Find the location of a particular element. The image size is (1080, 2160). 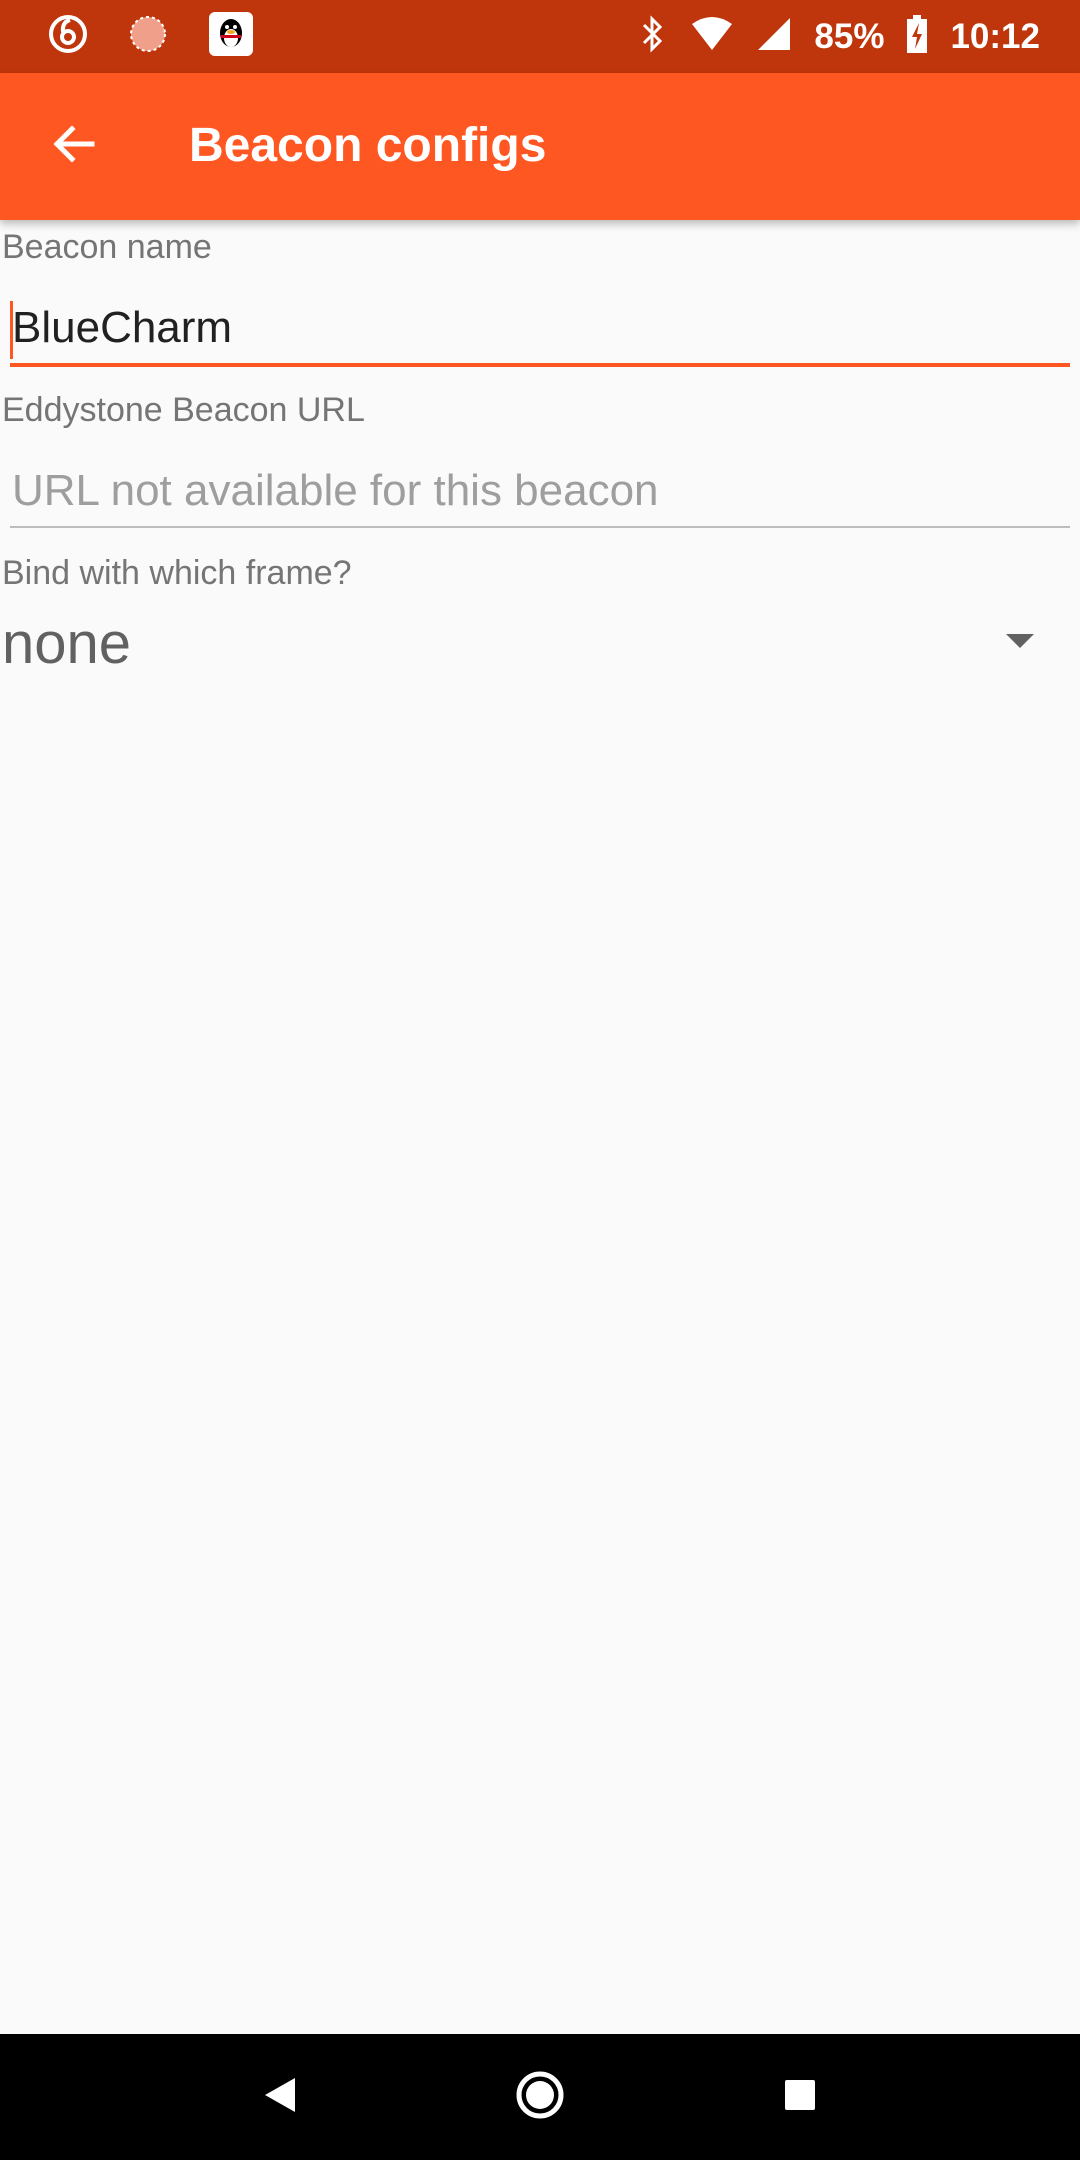

bind-frame-dropdown: none is located at coordinates (540, 643).